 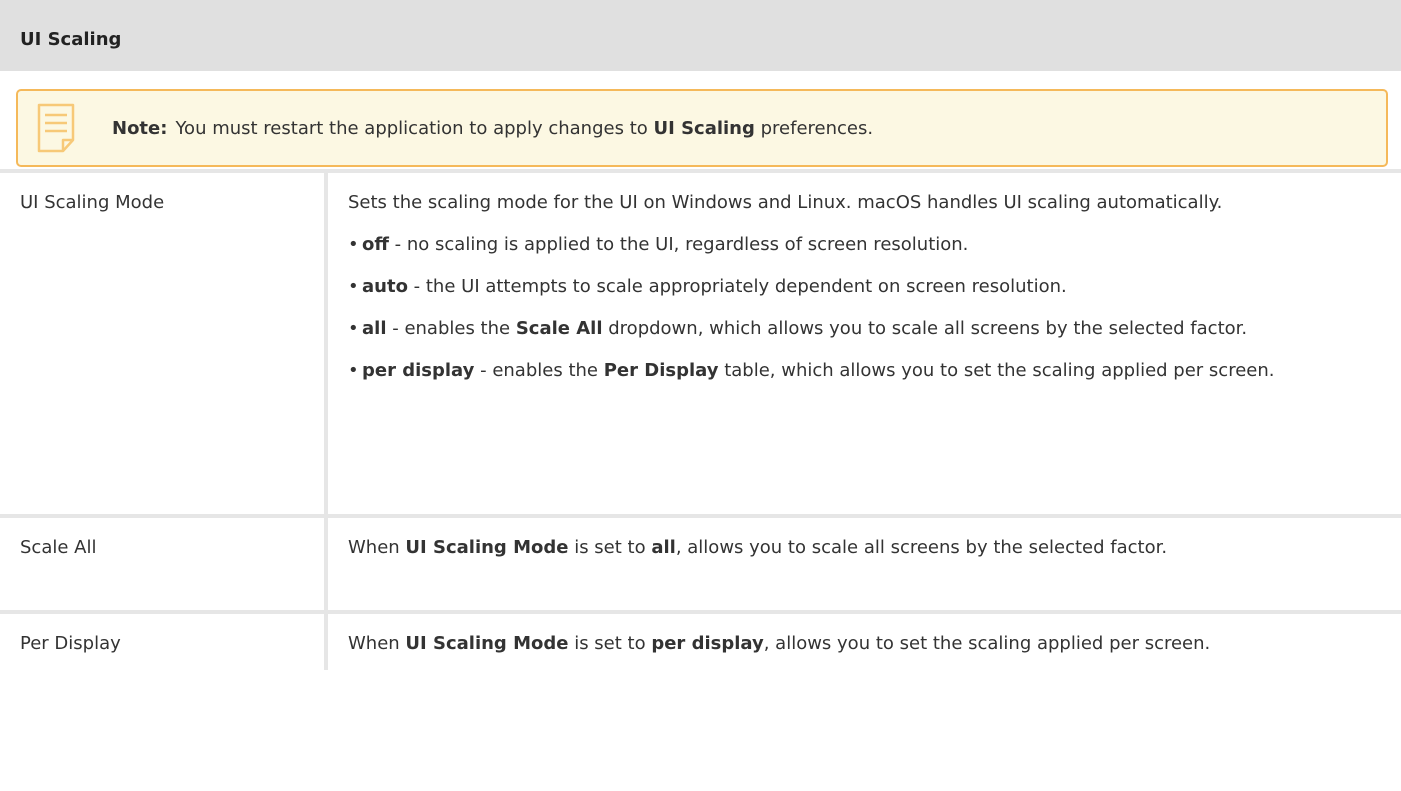 What do you see at coordinates (374, 328) in the screenshot?
I see `option-key: all` at bounding box center [374, 328].